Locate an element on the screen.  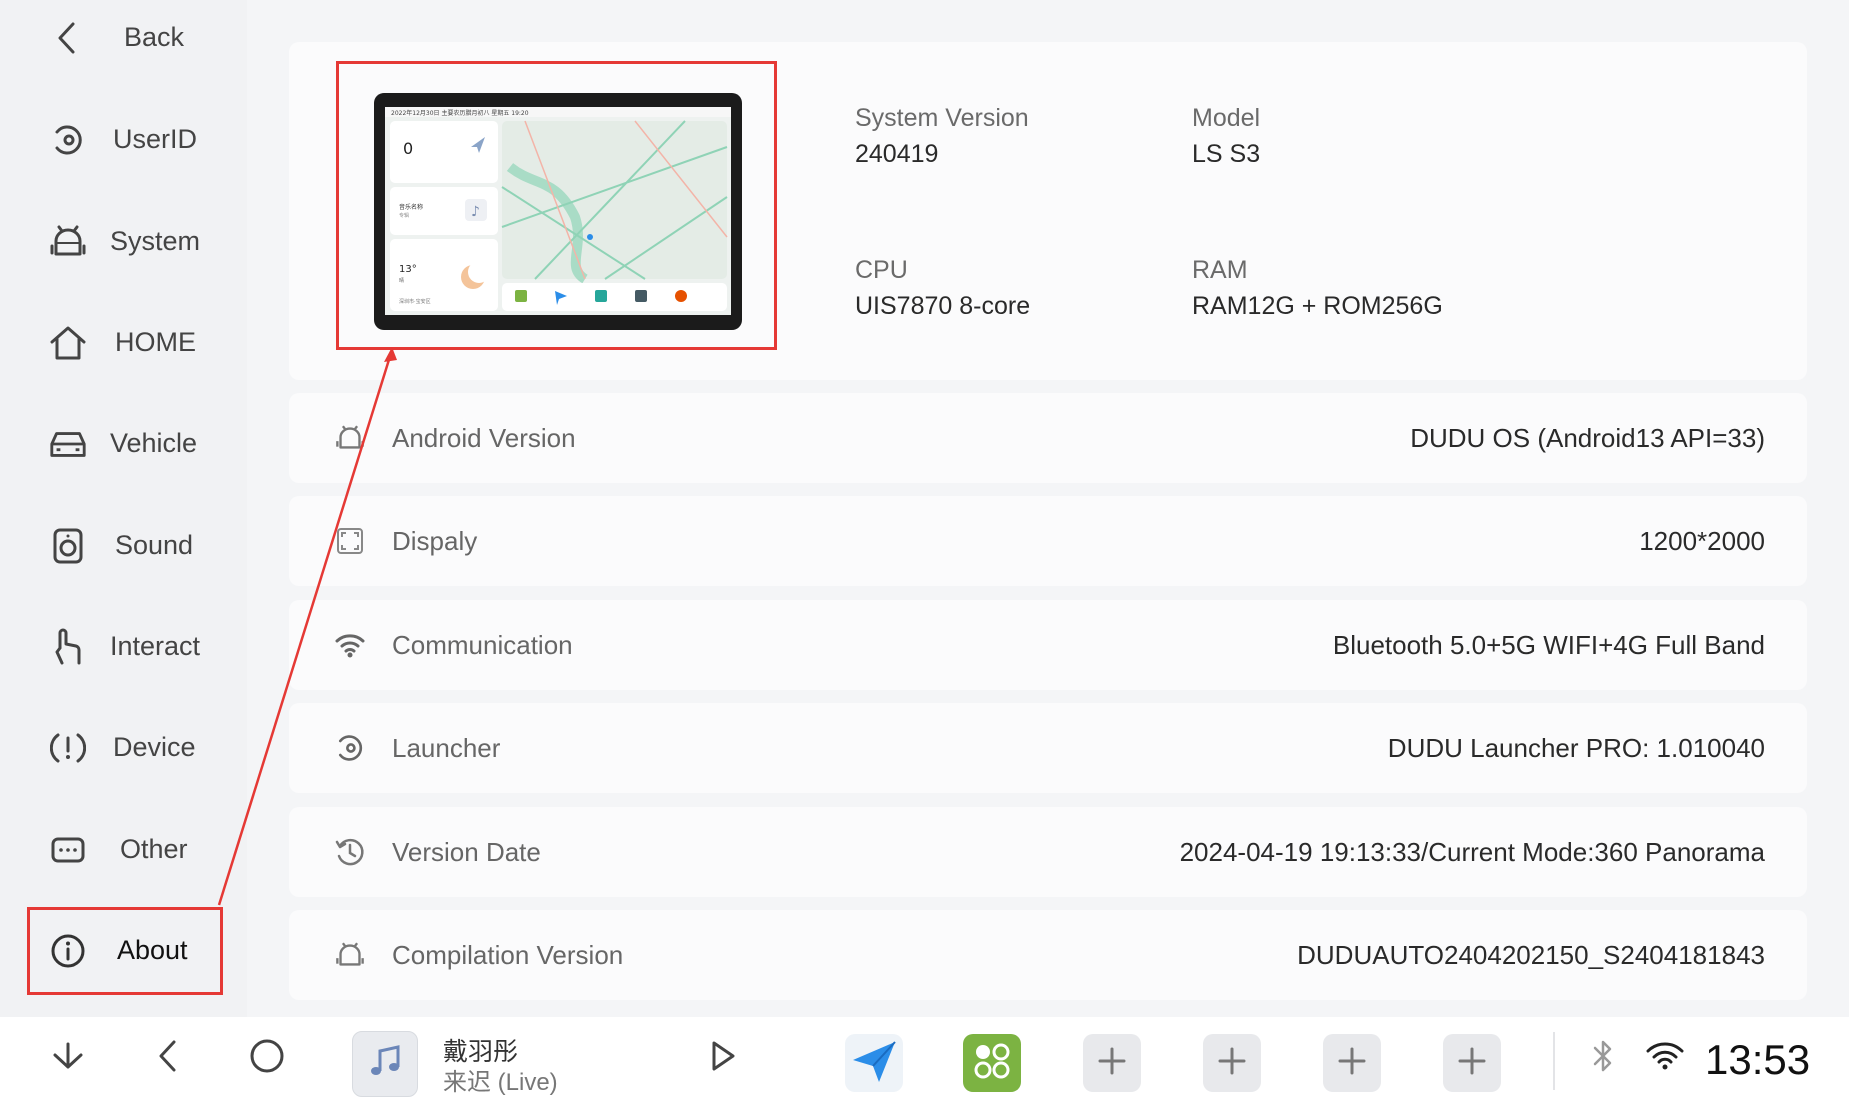
sidebar-item-userid: UserID is located at coordinates (123, 139).